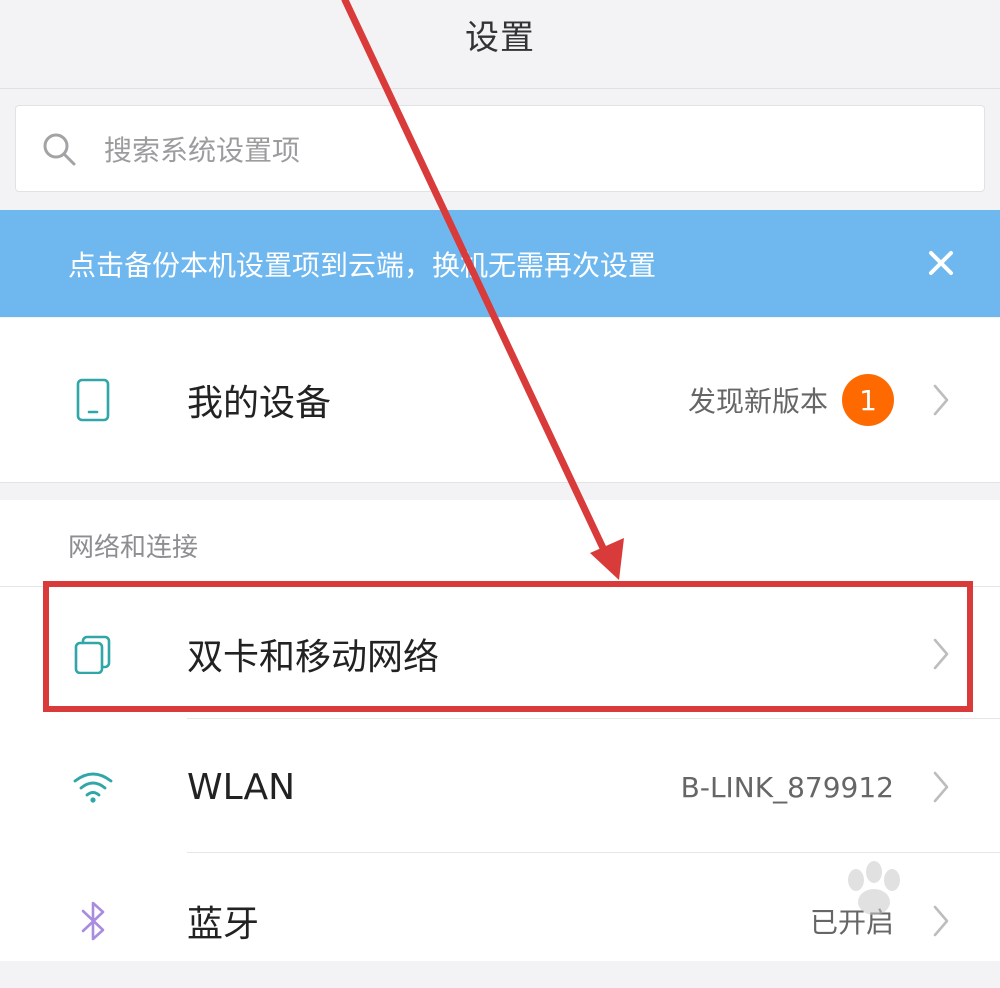 The image size is (1000, 988). I want to click on title-bar: 设置, so click(500, 44).